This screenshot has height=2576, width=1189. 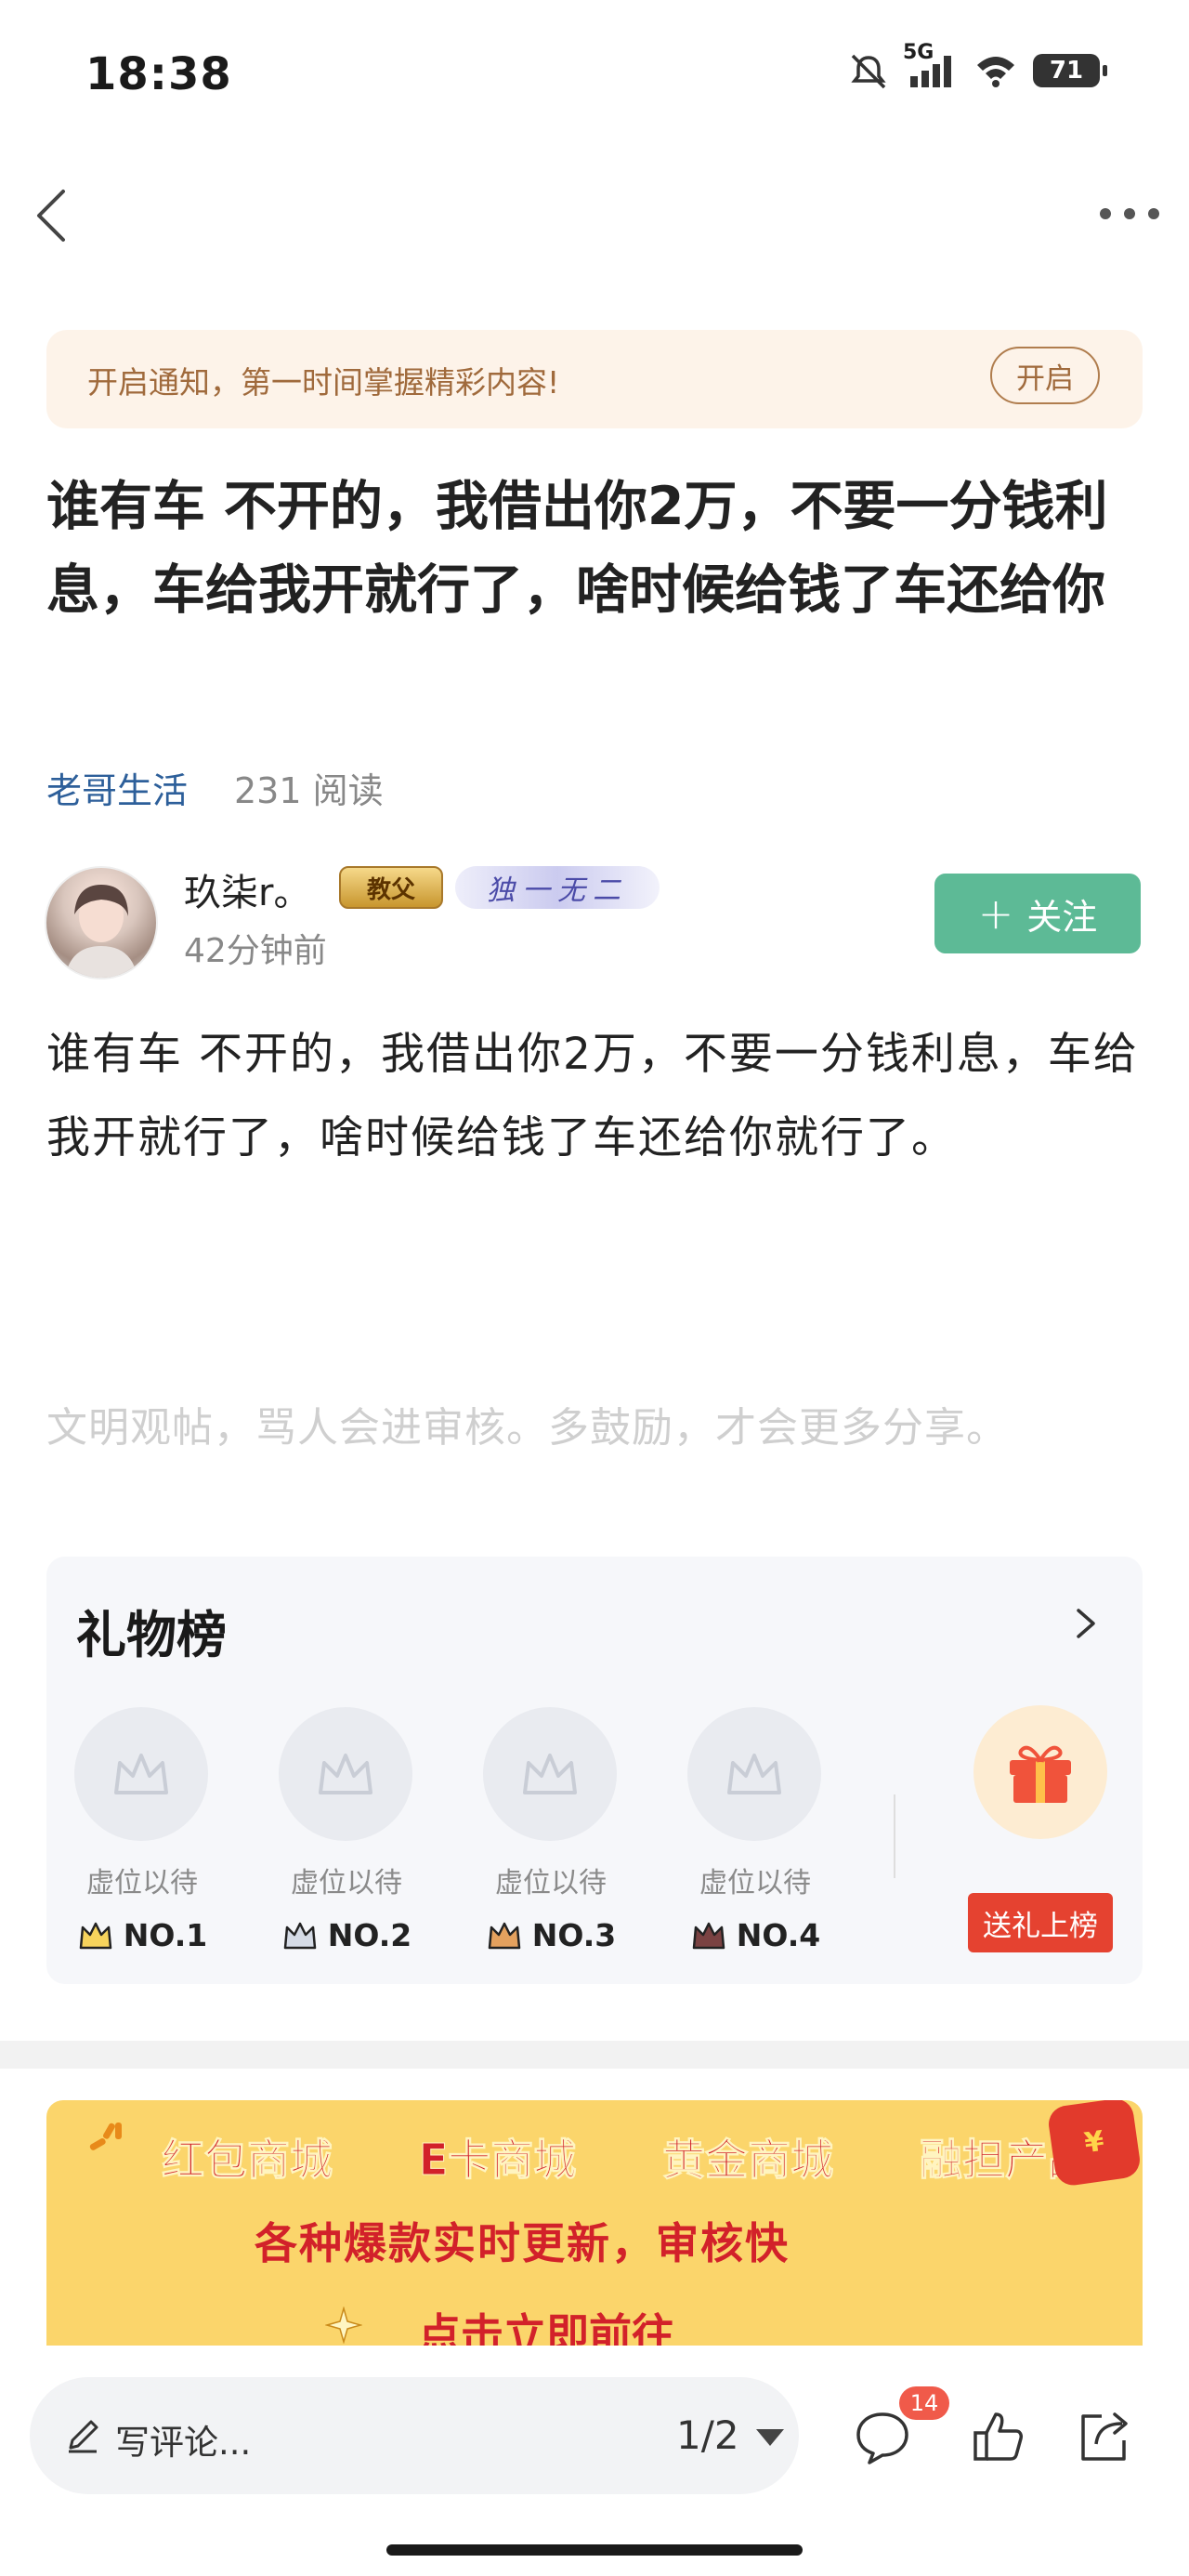 What do you see at coordinates (309, 790) in the screenshot?
I see `read-count: 231 阅读` at bounding box center [309, 790].